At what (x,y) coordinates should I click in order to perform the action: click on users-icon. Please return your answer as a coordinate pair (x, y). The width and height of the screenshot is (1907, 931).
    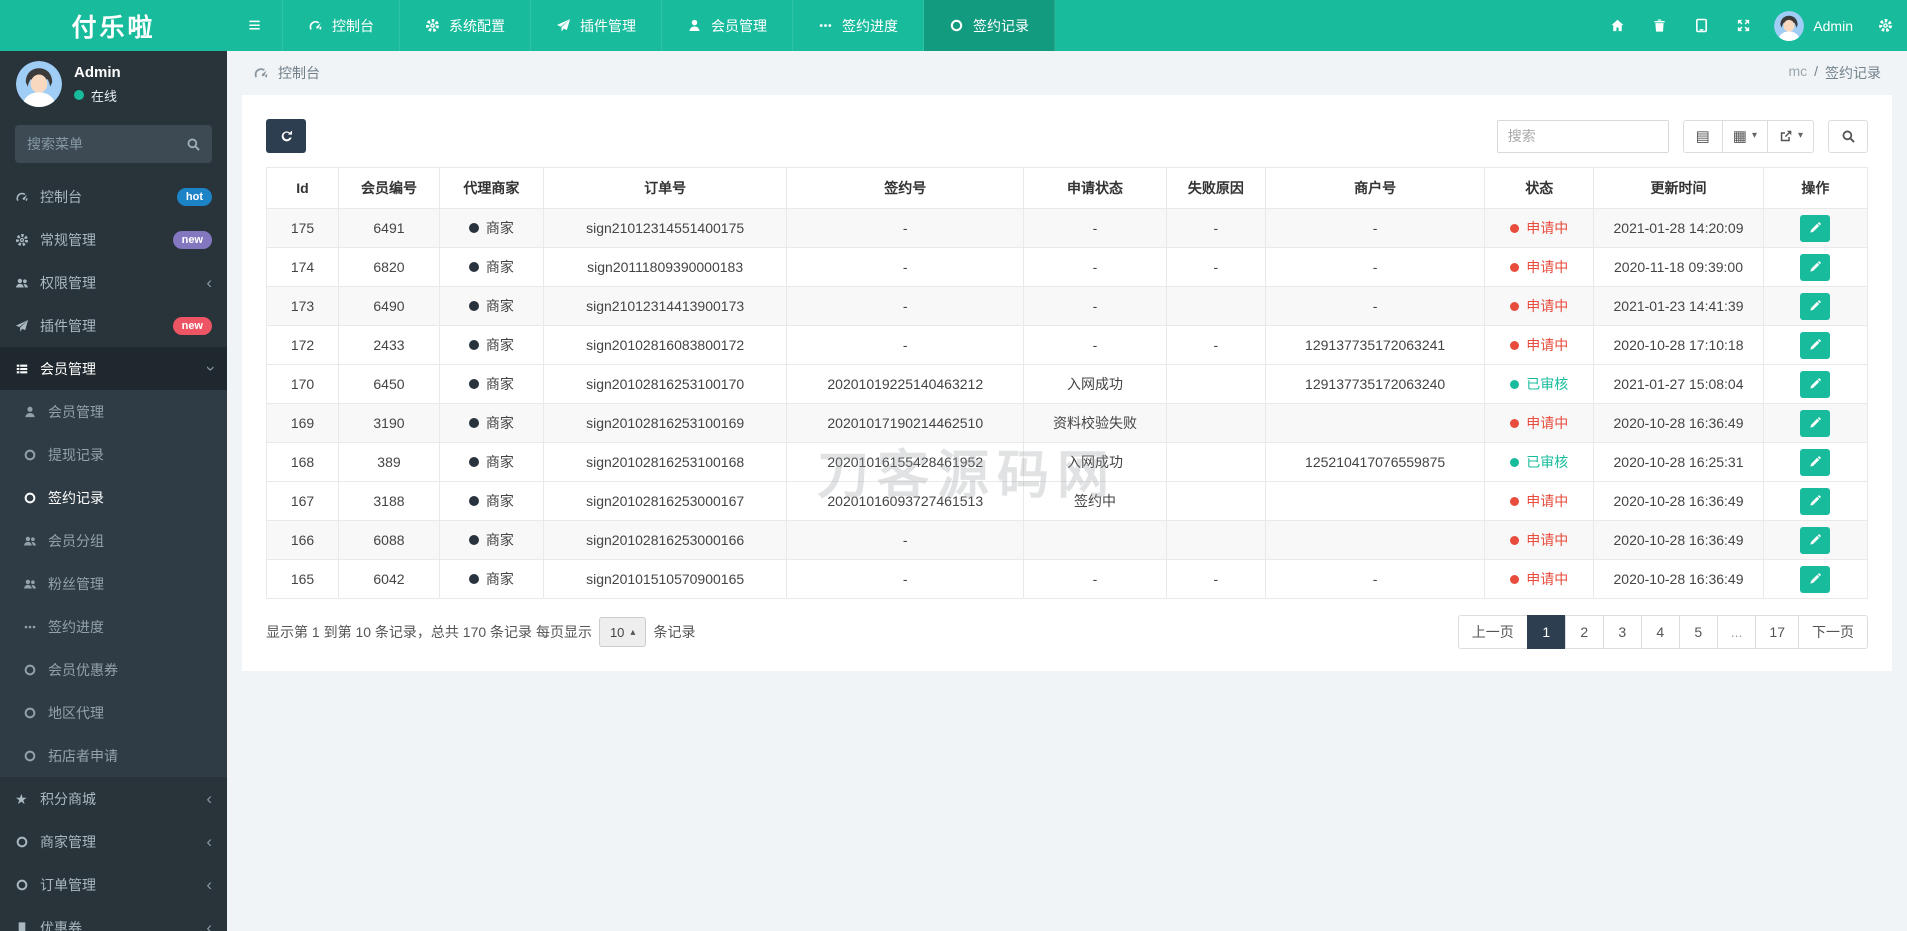
    Looking at the image, I should click on (22, 283).